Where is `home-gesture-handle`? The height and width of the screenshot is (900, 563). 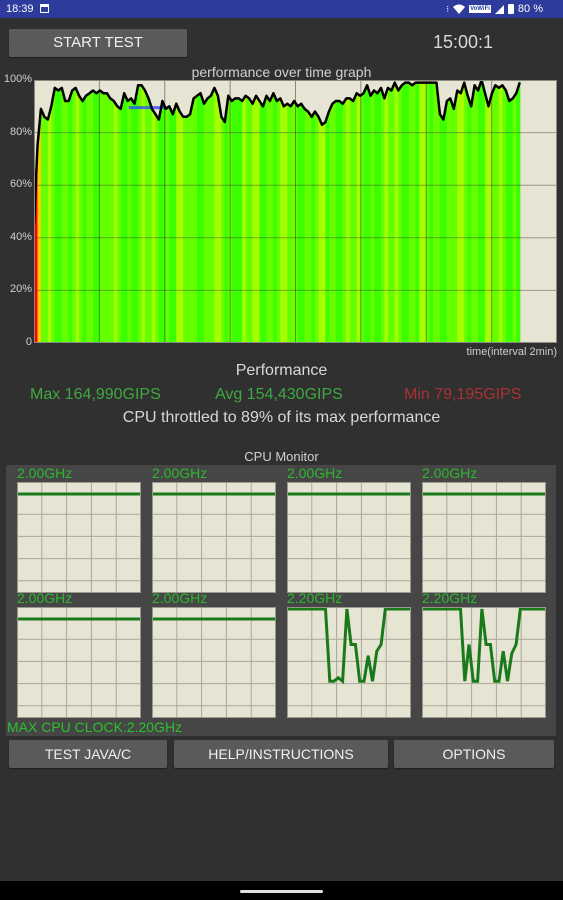 home-gesture-handle is located at coordinates (281, 891).